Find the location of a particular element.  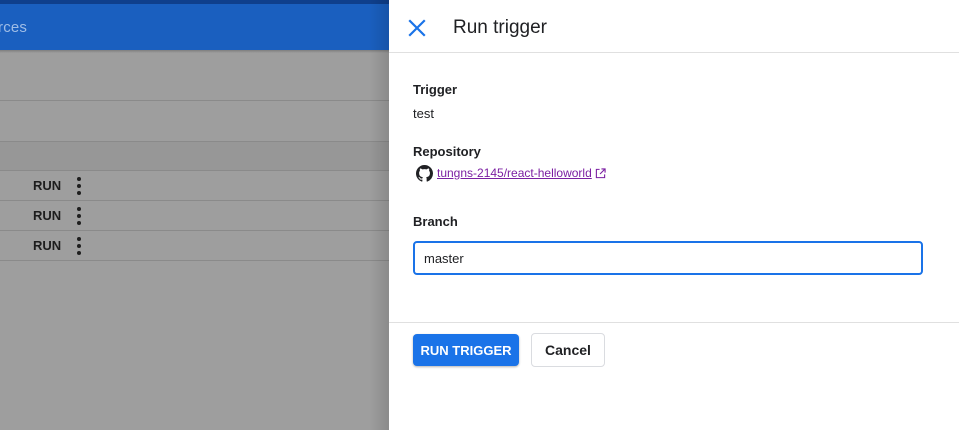

github-icon is located at coordinates (424, 173).